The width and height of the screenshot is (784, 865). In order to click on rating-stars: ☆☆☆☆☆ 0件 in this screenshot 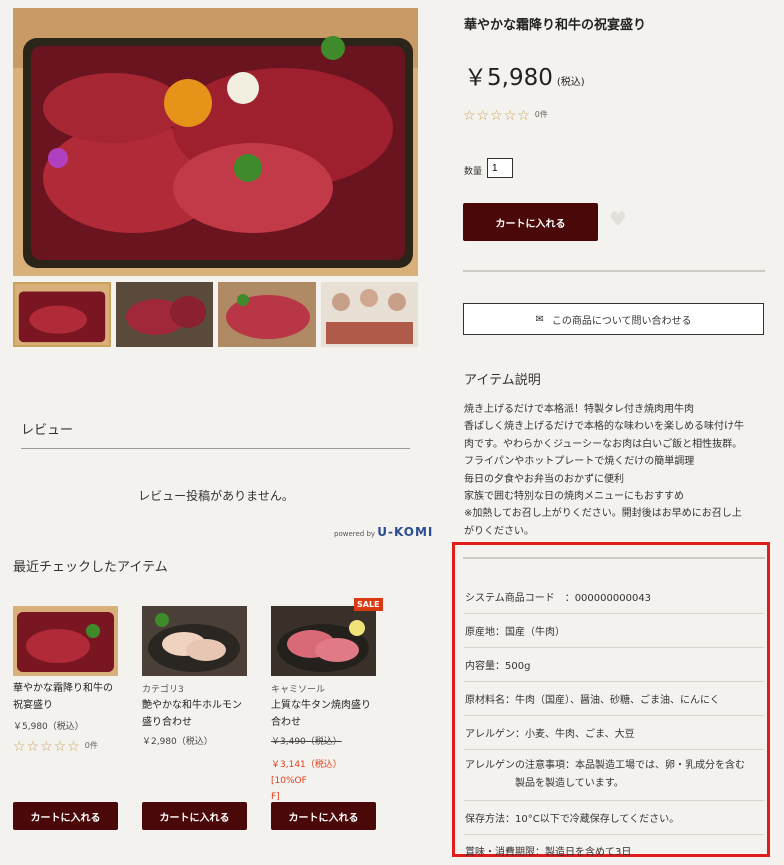, I will do `click(505, 114)`.